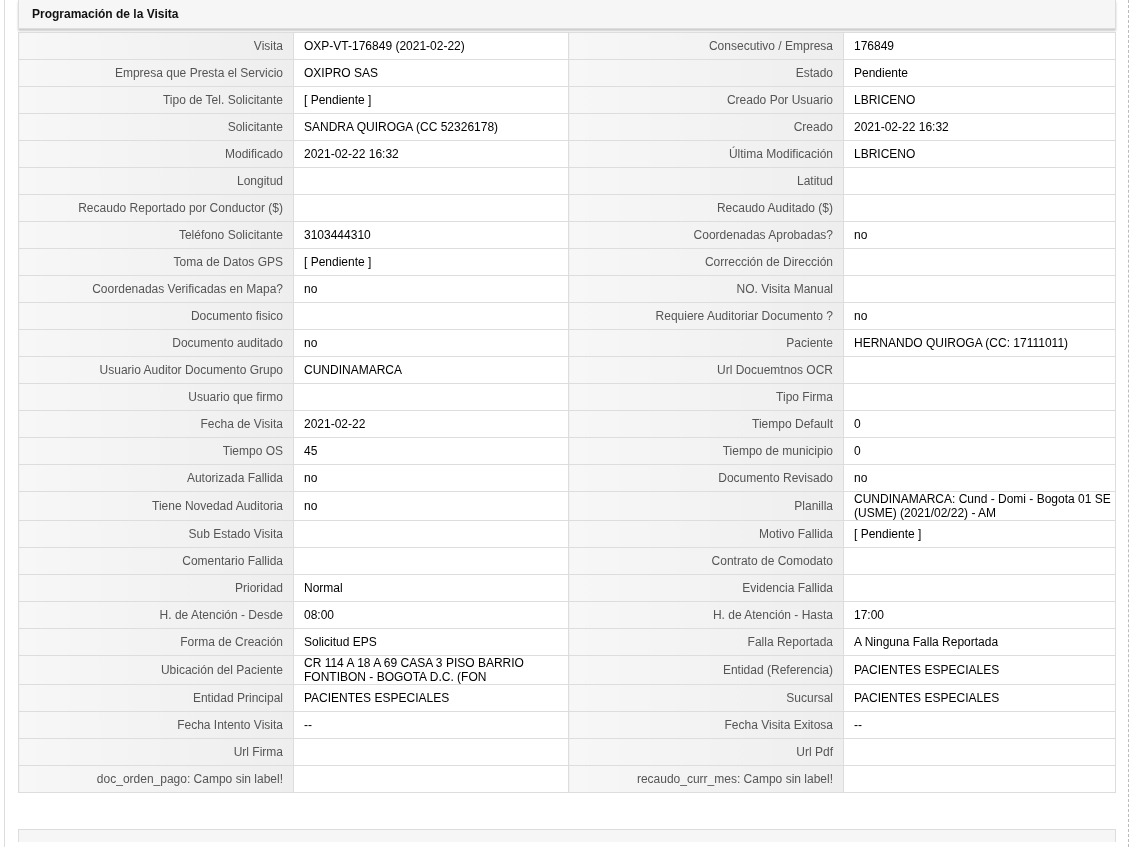  I want to click on field-label: Coordenadas Verificadas en Mapa?, so click(187, 289).